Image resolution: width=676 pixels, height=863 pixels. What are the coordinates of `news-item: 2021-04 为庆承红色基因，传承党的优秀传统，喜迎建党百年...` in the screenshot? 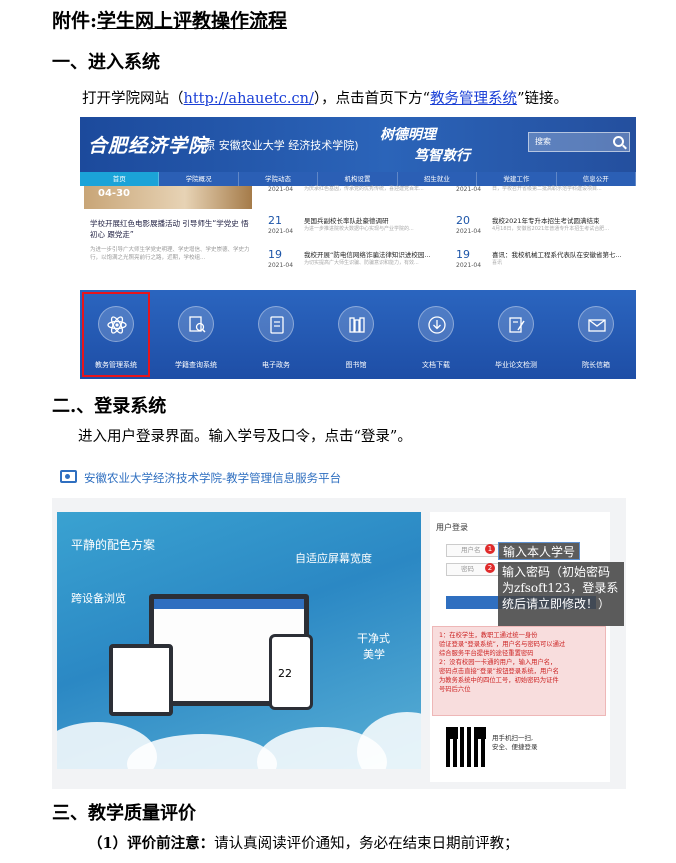 It's located at (357, 197).